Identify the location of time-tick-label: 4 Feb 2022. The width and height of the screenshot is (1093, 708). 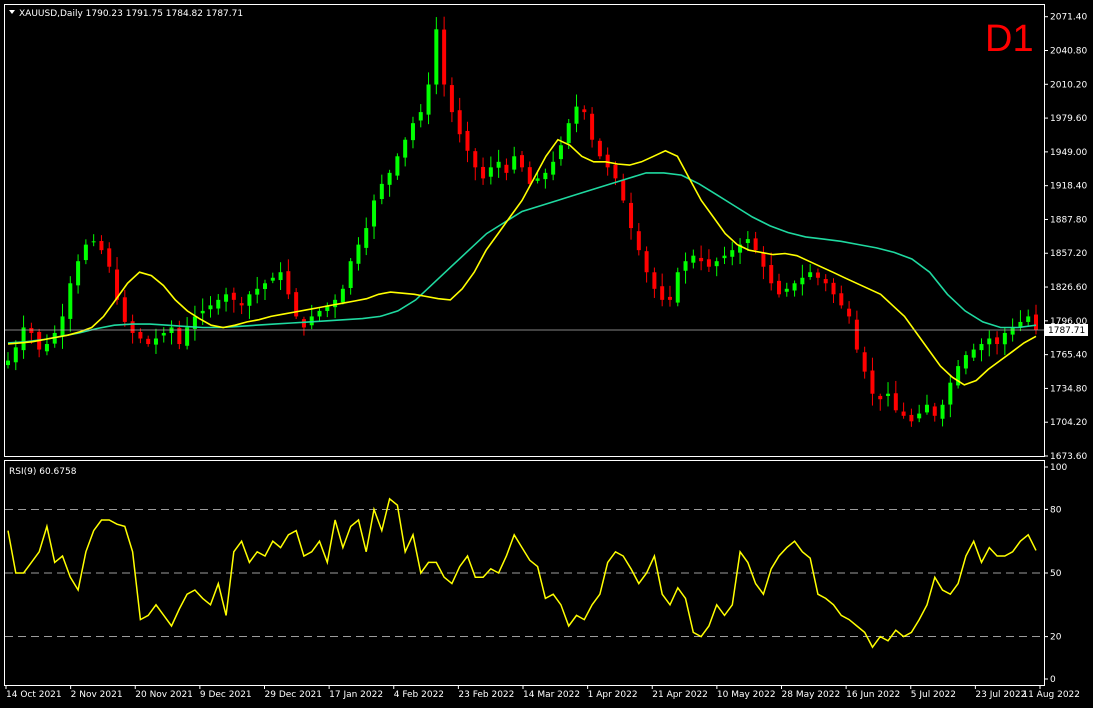
(419, 695).